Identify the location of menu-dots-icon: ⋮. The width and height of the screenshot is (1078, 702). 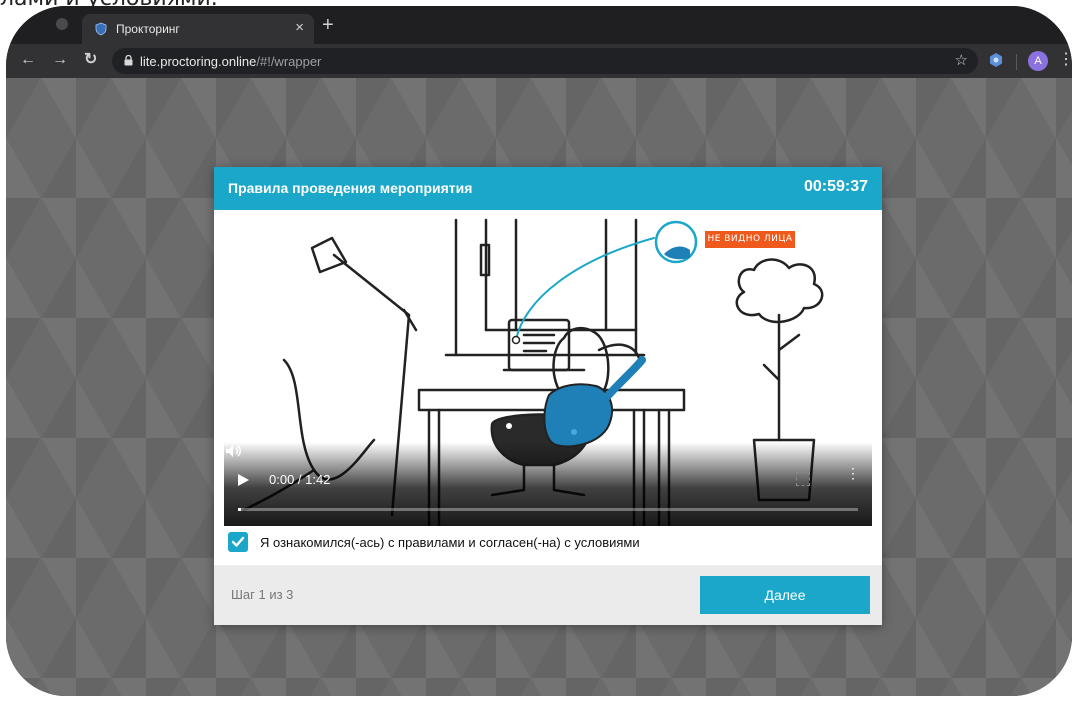
(1065, 60).